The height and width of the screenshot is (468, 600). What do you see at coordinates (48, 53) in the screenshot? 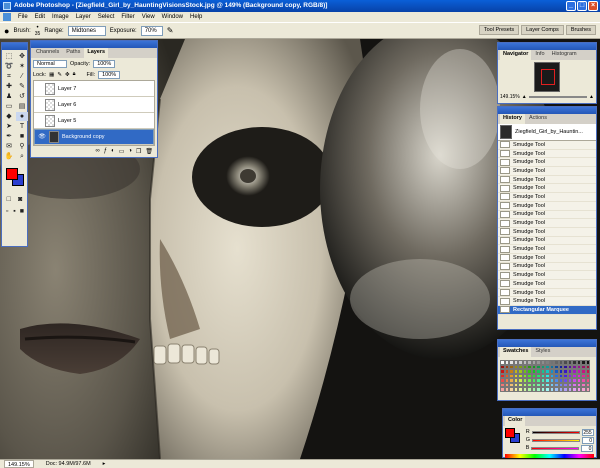
I see `tab-channels: Channels` at bounding box center [48, 53].